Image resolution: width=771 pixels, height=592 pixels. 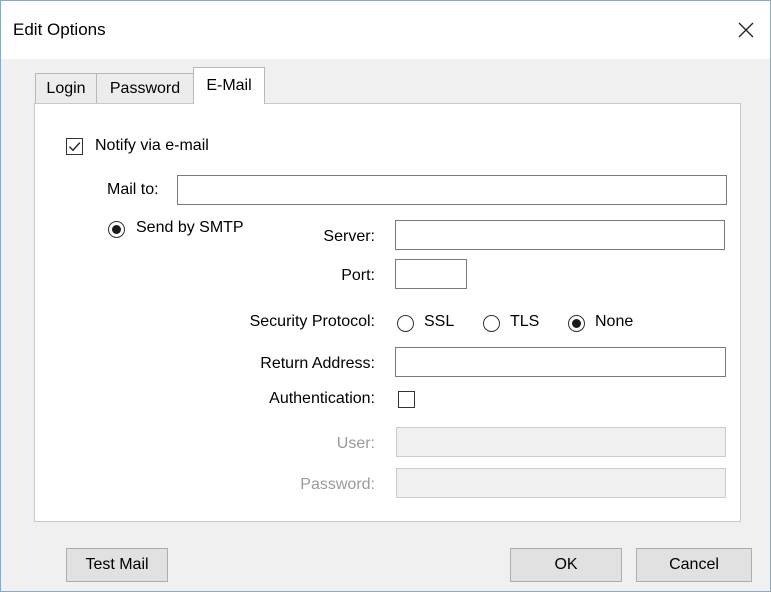 What do you see at coordinates (452, 190) in the screenshot?
I see `mail-to-input` at bounding box center [452, 190].